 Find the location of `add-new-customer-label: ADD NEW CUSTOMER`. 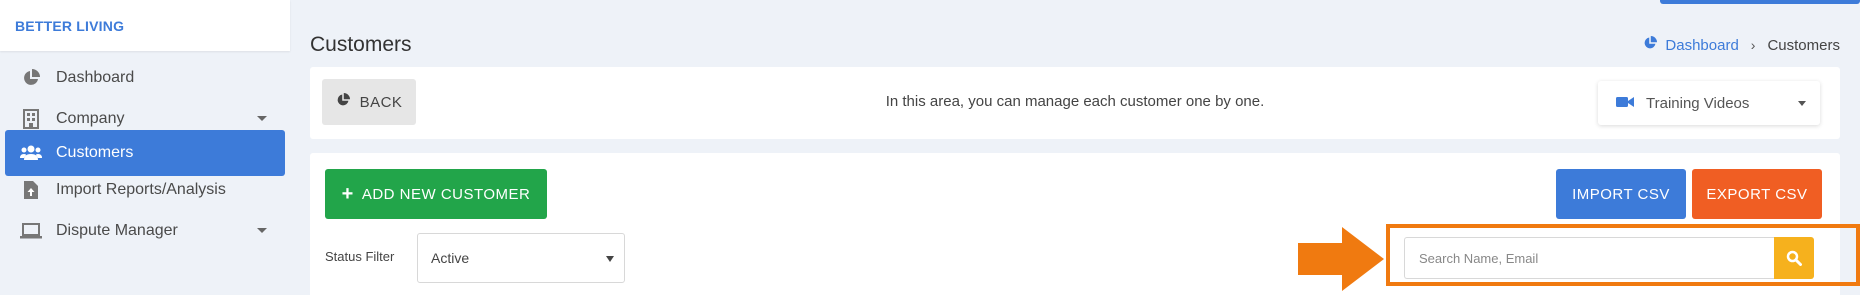

add-new-customer-label: ADD NEW CUSTOMER is located at coordinates (446, 194).